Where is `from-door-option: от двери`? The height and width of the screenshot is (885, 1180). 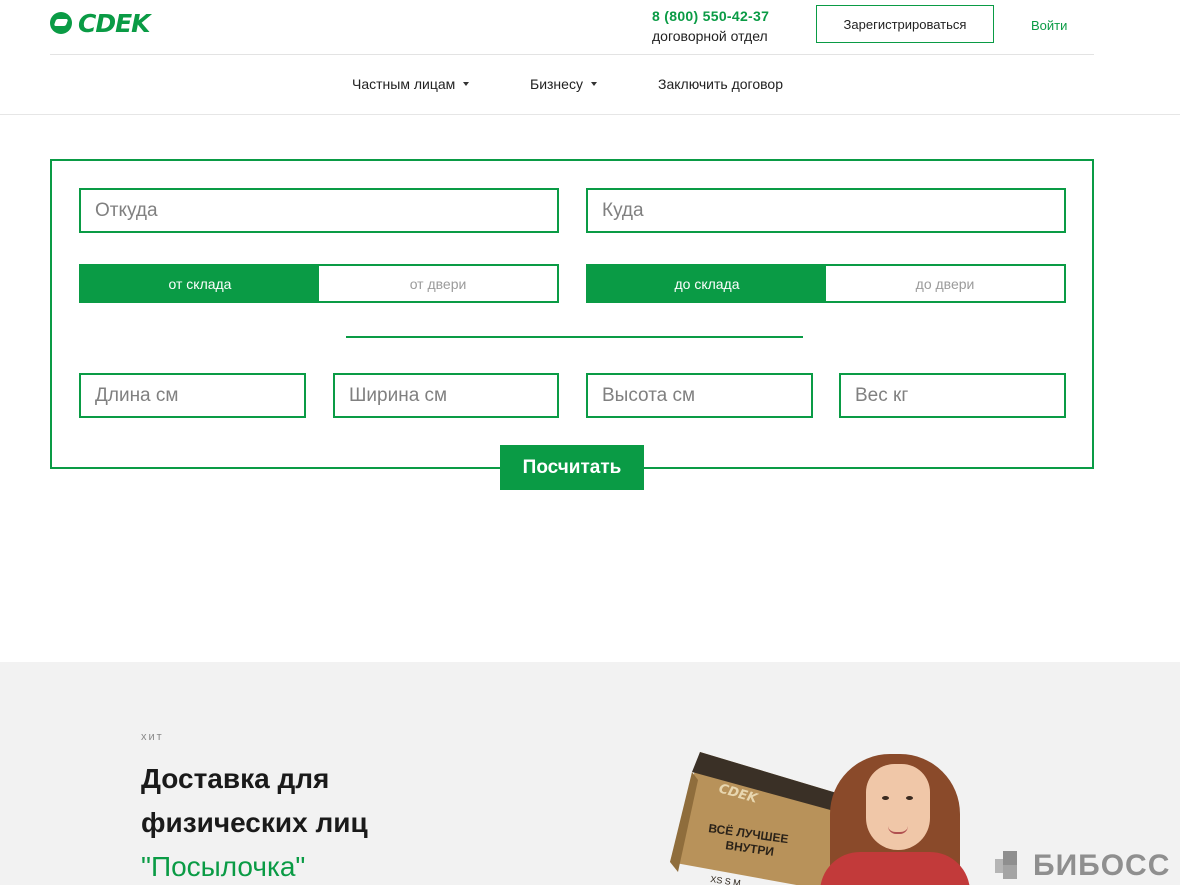
from-door-option: от двери is located at coordinates (438, 283).